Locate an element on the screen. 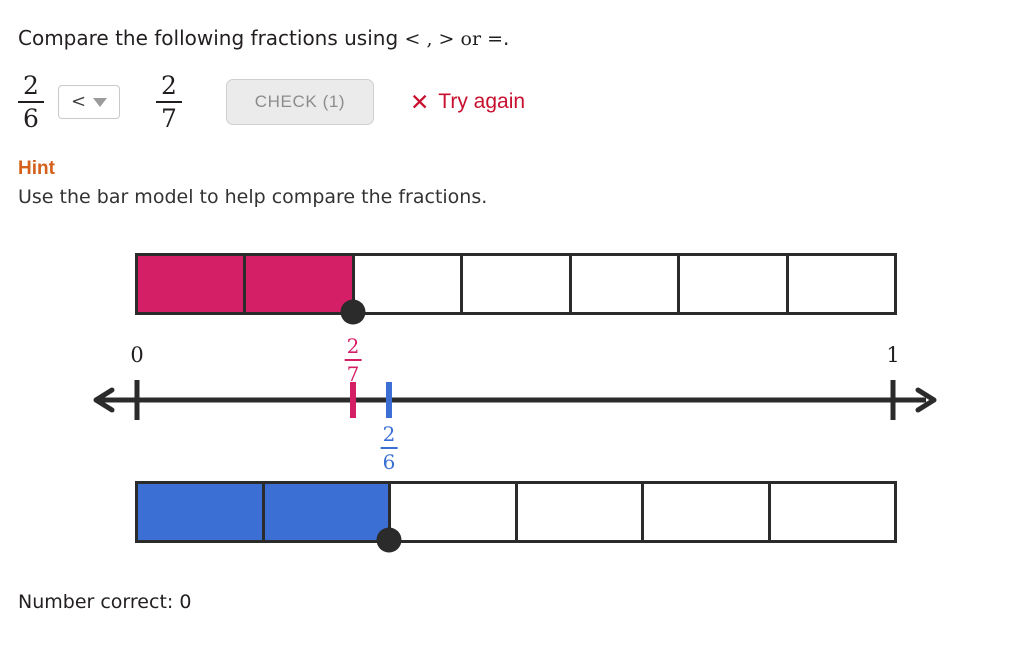 The width and height of the screenshot is (1032, 645). left-fraction-bar is located at coordinates (31, 102).